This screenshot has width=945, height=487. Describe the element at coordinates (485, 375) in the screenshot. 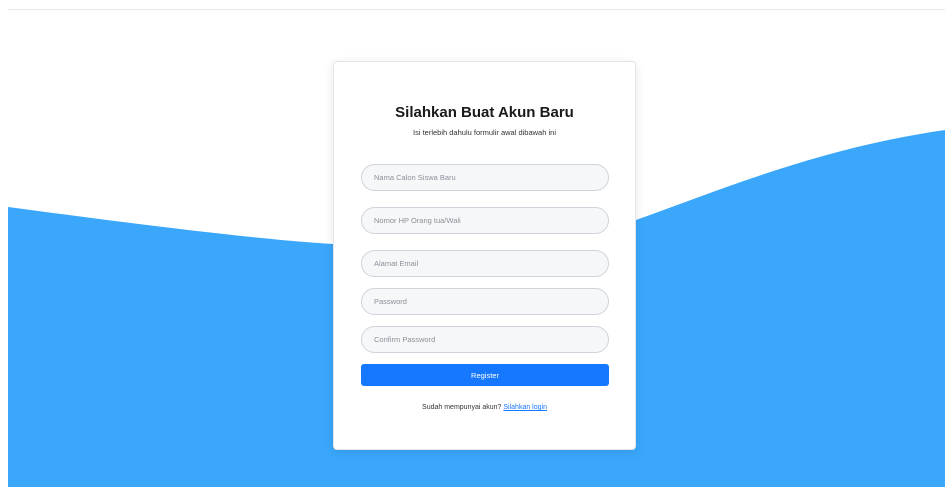

I see `register-button: Register` at that location.